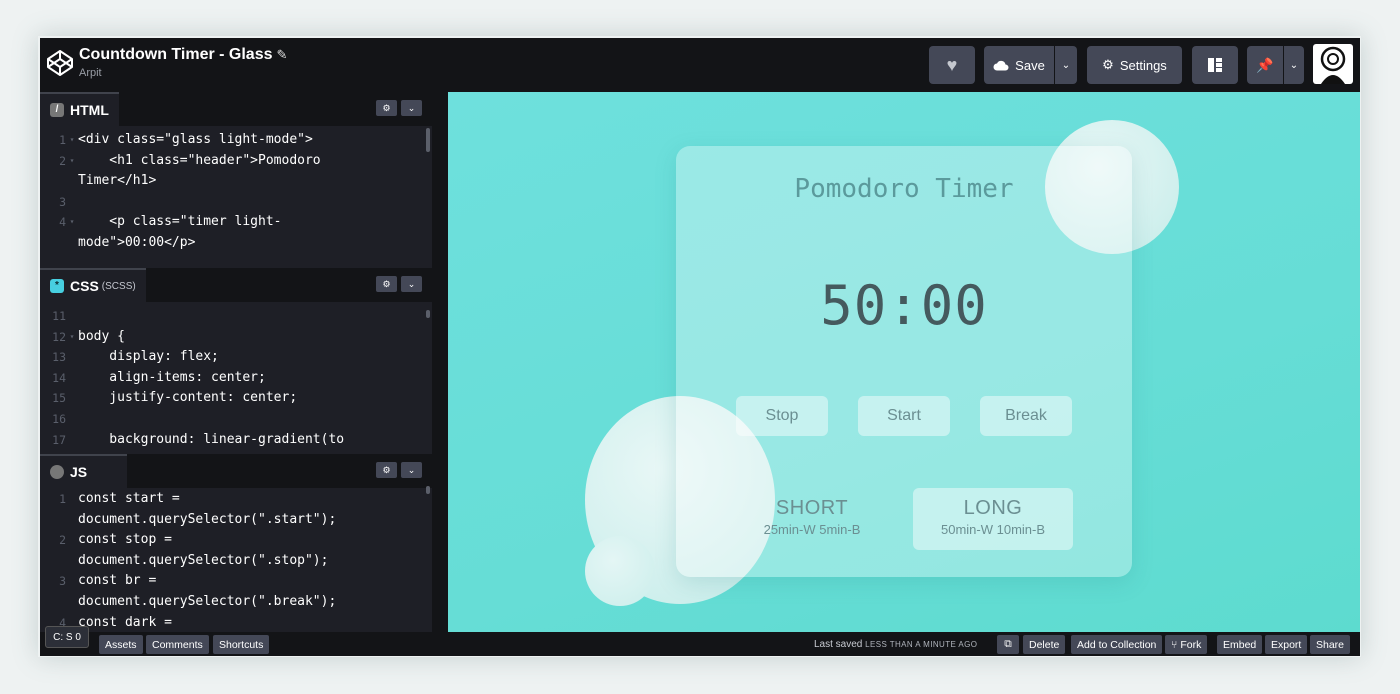 This screenshot has height=694, width=1400. What do you see at coordinates (440, 362) in the screenshot?
I see `resize-gutter` at bounding box center [440, 362].